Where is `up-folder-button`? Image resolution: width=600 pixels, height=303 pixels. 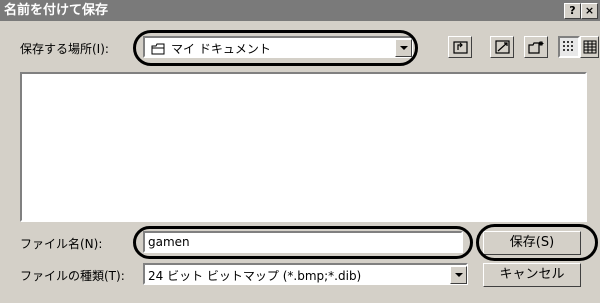
up-folder-button is located at coordinates (460, 47).